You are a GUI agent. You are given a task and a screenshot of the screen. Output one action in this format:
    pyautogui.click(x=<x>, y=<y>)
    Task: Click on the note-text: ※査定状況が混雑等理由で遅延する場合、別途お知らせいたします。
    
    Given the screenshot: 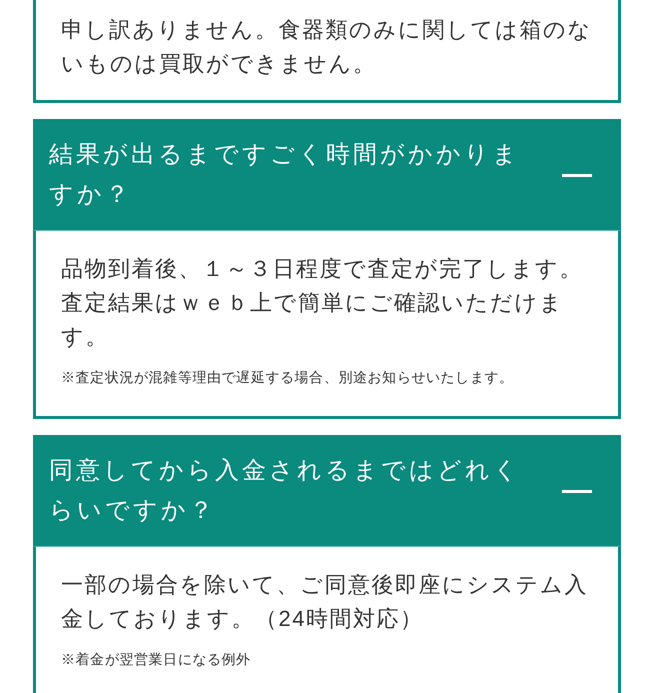 What is the action you would take?
    pyautogui.click(x=288, y=377)
    